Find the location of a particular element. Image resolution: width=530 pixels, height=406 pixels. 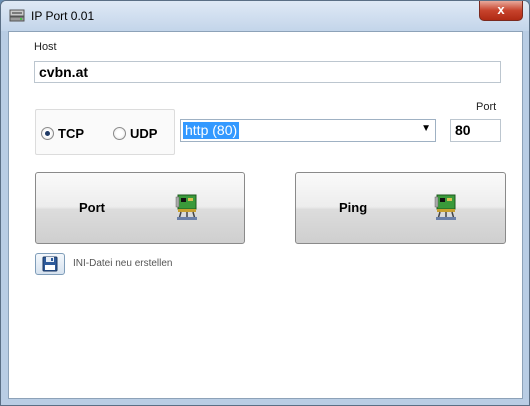

service-select: http (80) ▼ is located at coordinates (308, 130).